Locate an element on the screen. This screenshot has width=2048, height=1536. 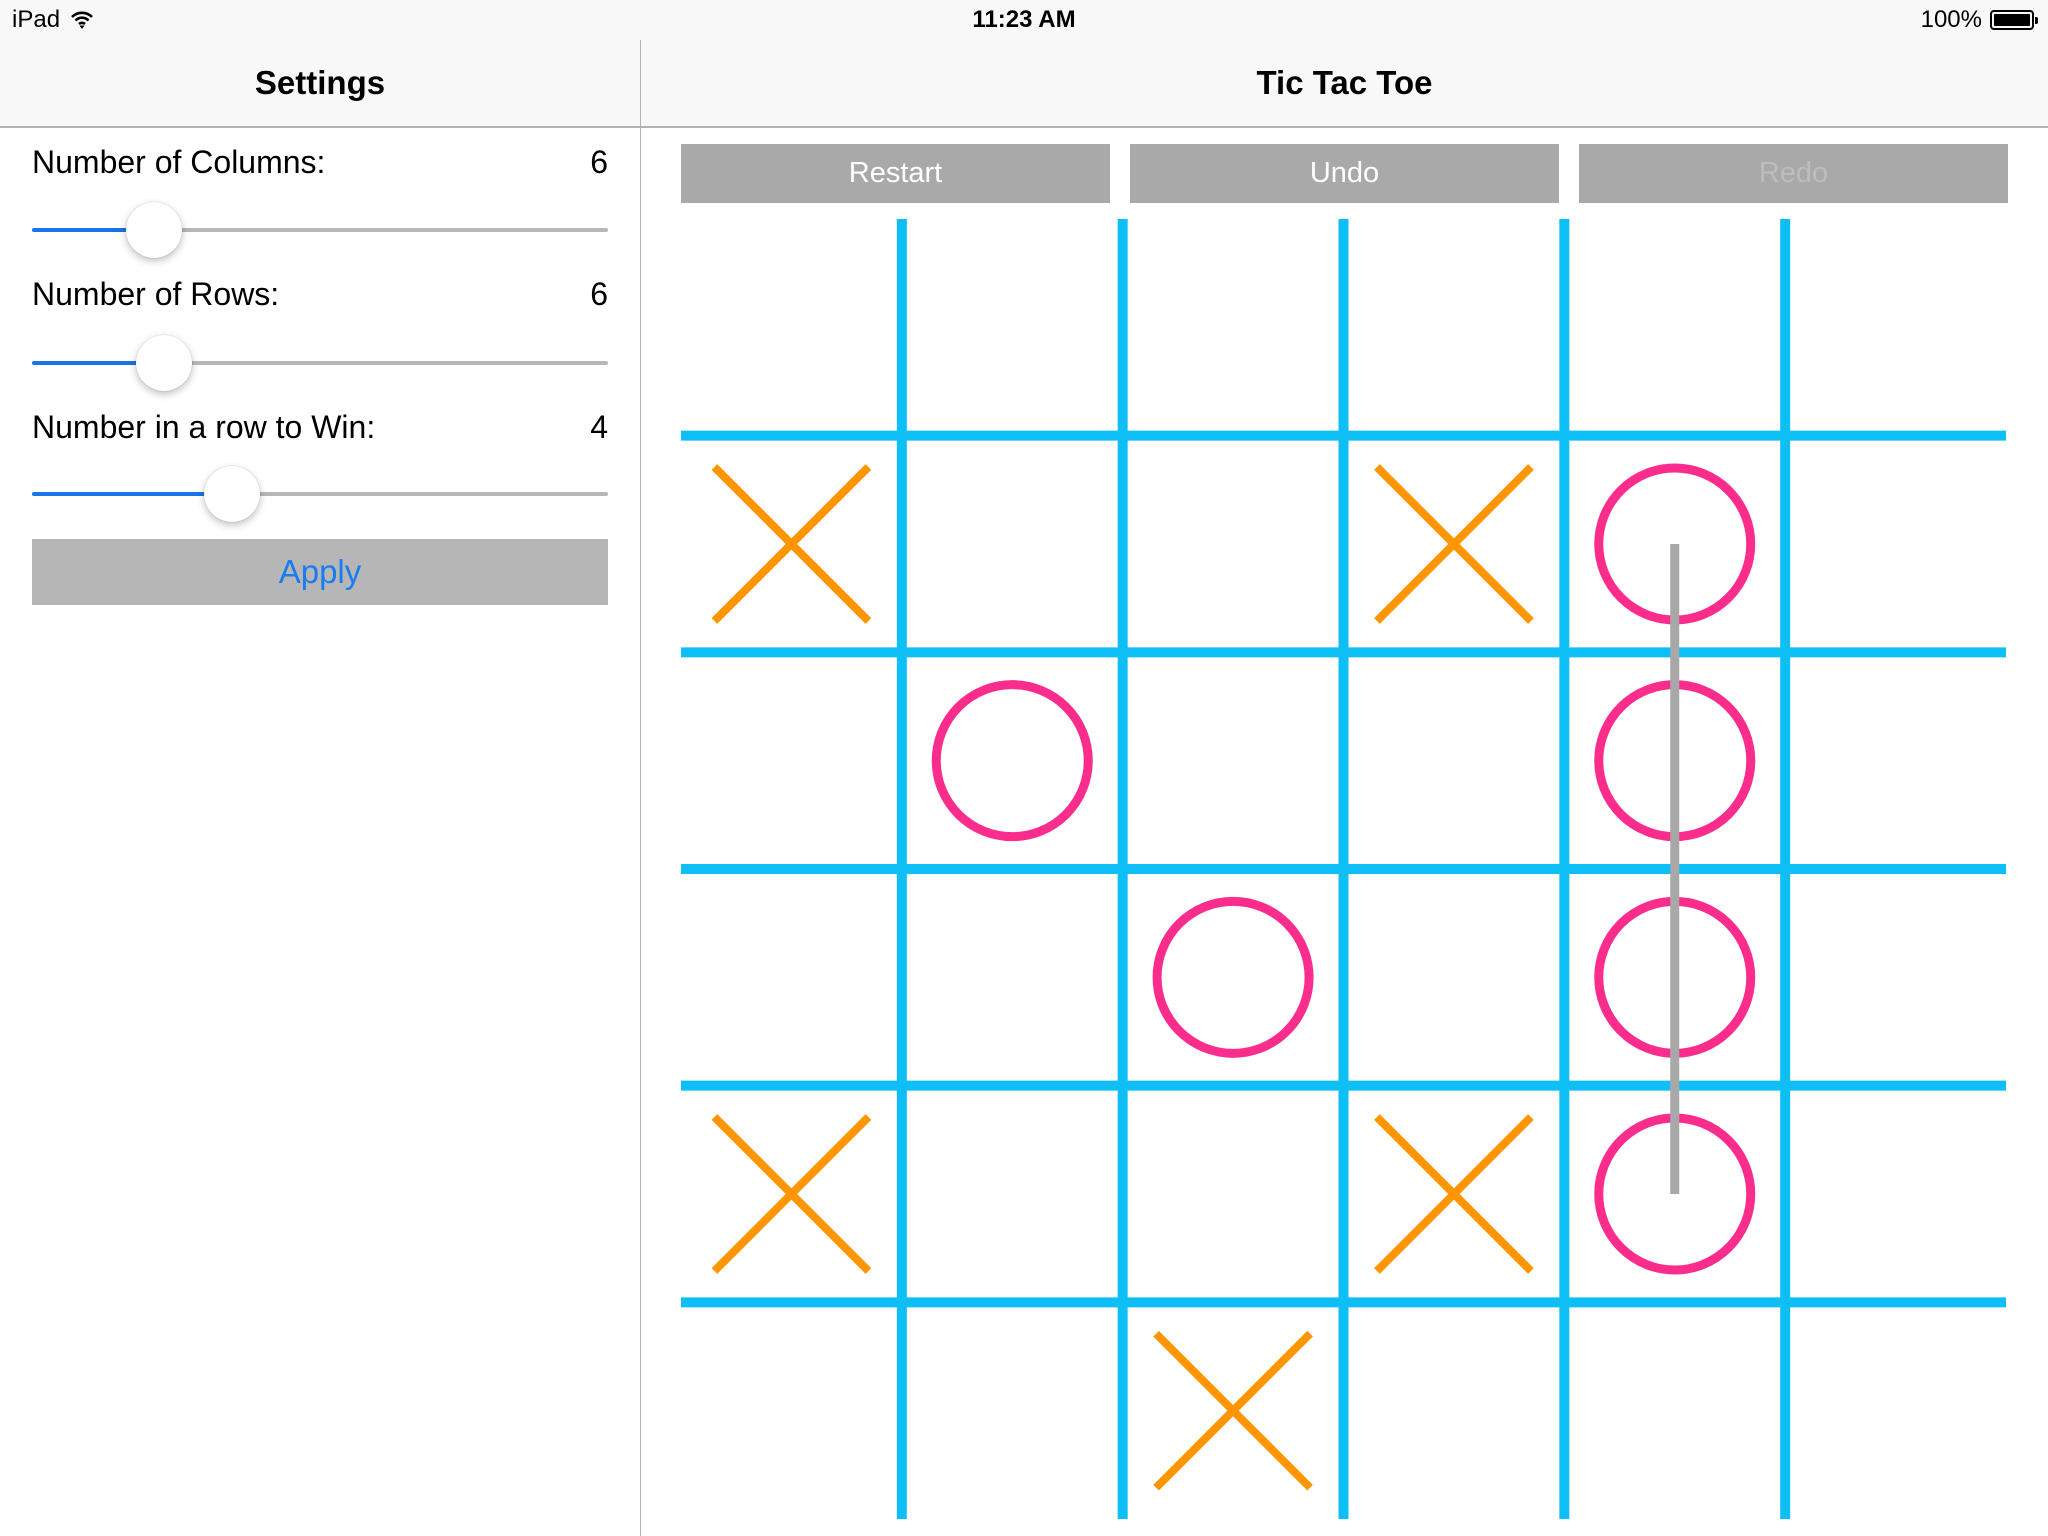
status-bar-right: 100% is located at coordinates (1979, 20).